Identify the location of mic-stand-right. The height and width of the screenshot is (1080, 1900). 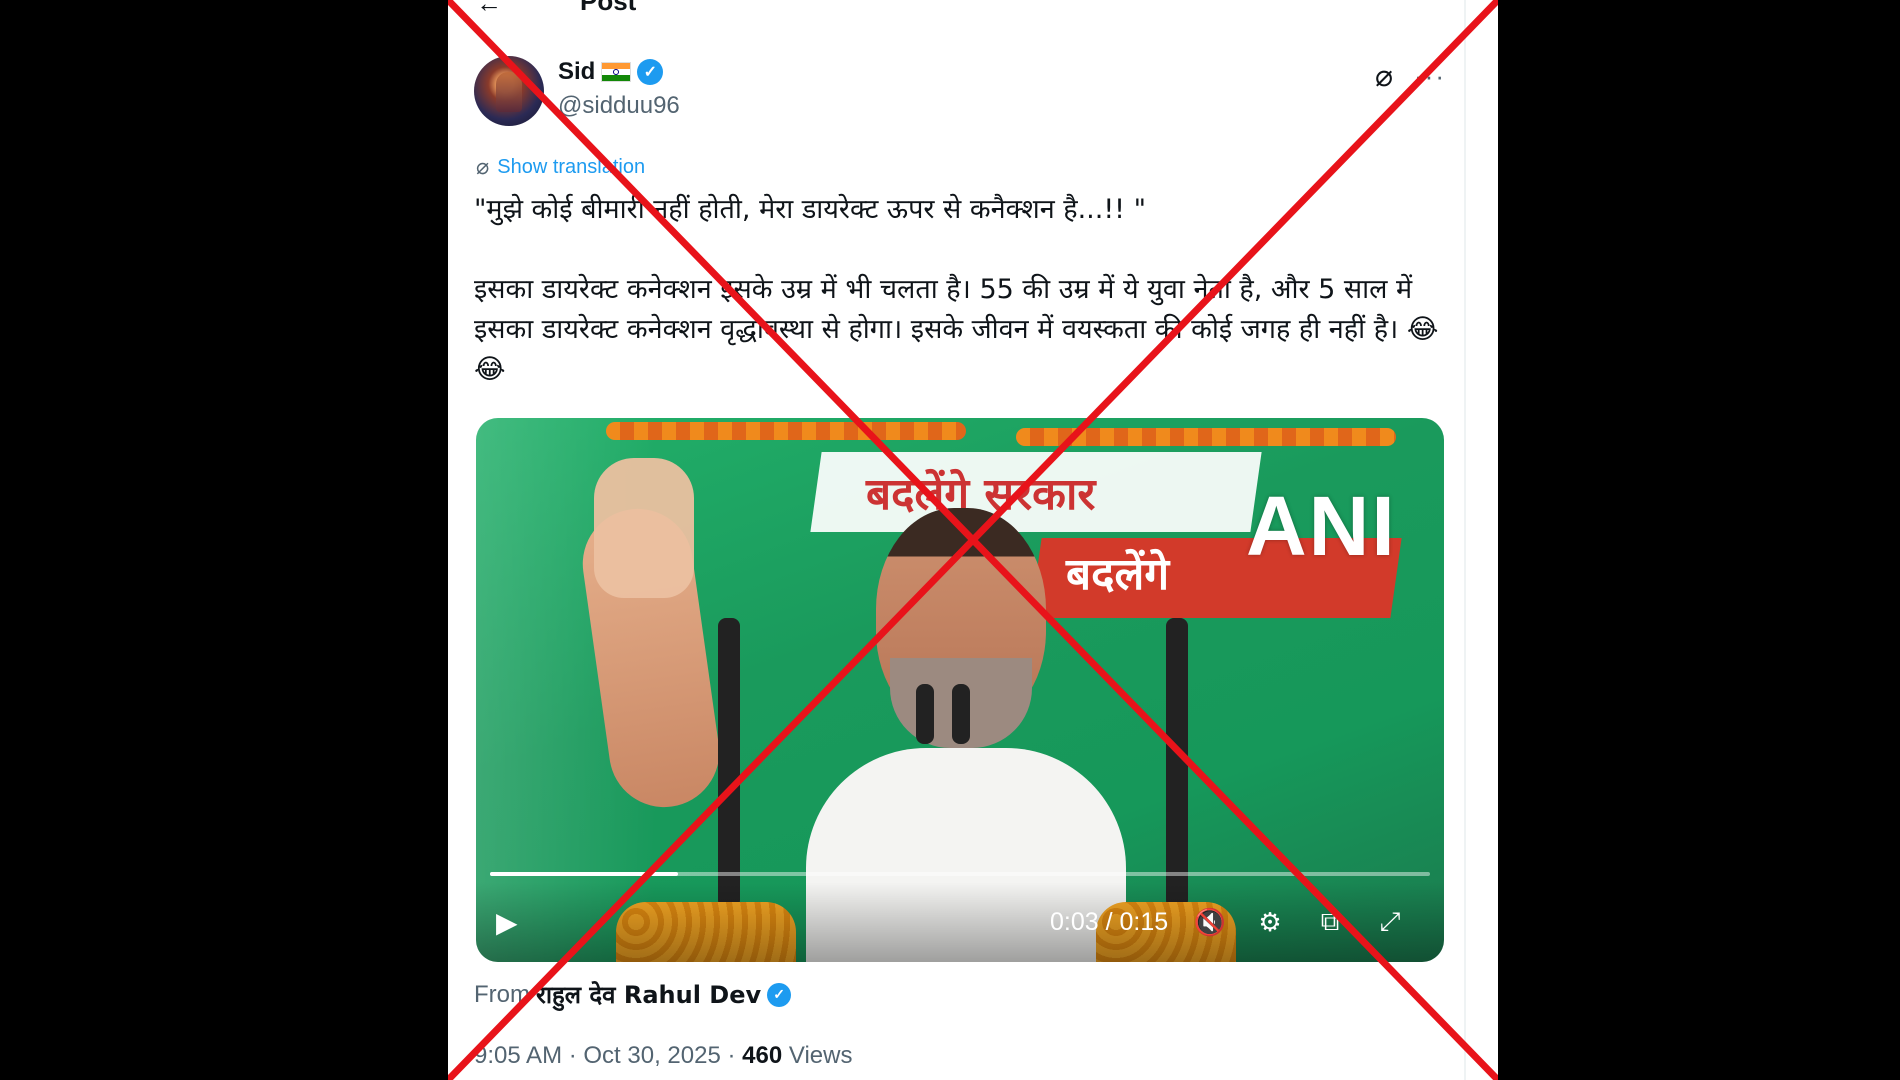
(1177, 763).